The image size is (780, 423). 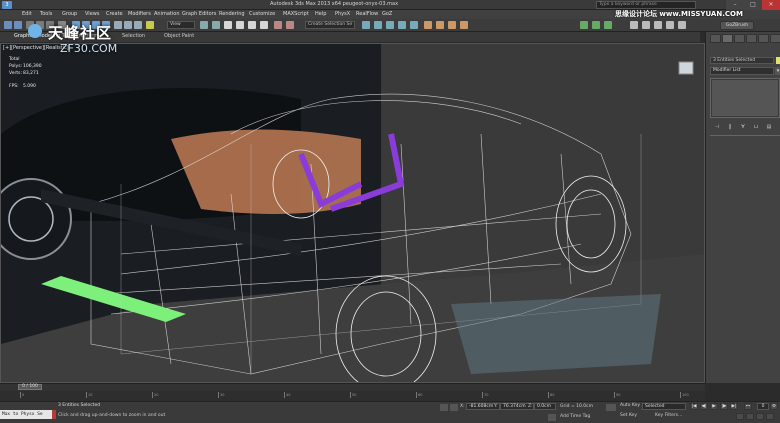 What do you see at coordinates (763, 38) in the screenshot?
I see `display-tab-icon` at bounding box center [763, 38].